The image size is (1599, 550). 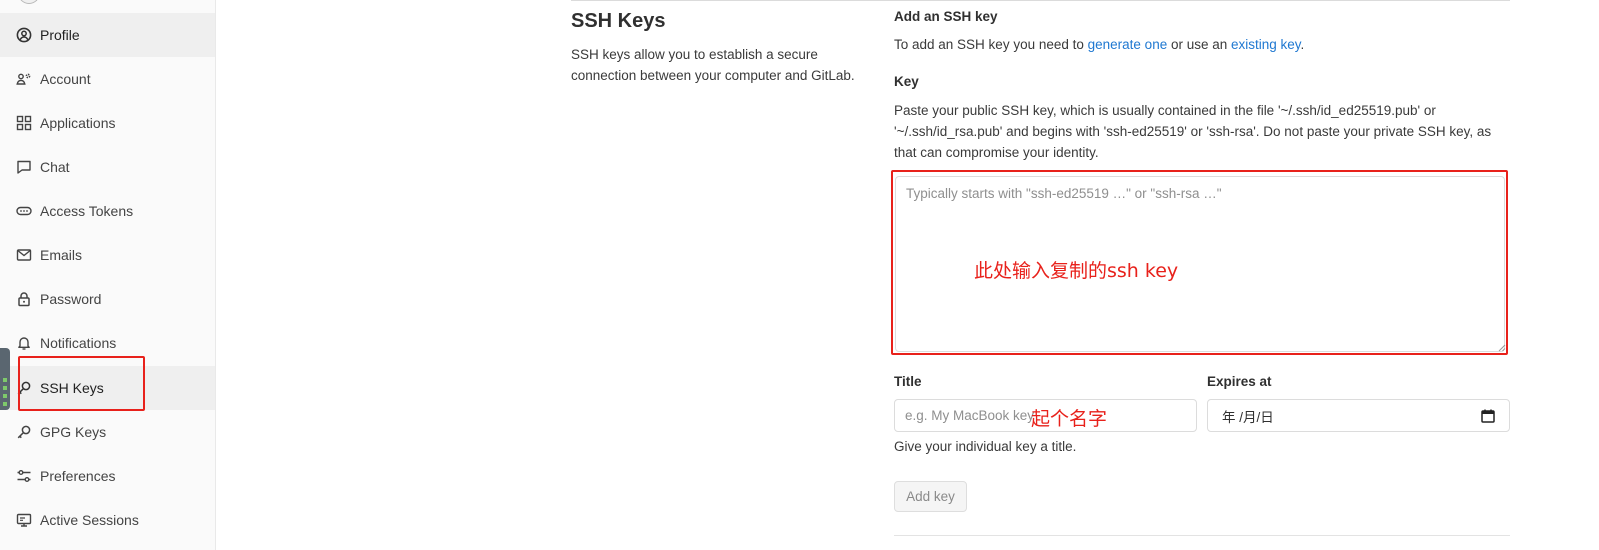 What do you see at coordinates (1358, 415) in the screenshot?
I see `expires-date-input: 年 /月/日` at bounding box center [1358, 415].